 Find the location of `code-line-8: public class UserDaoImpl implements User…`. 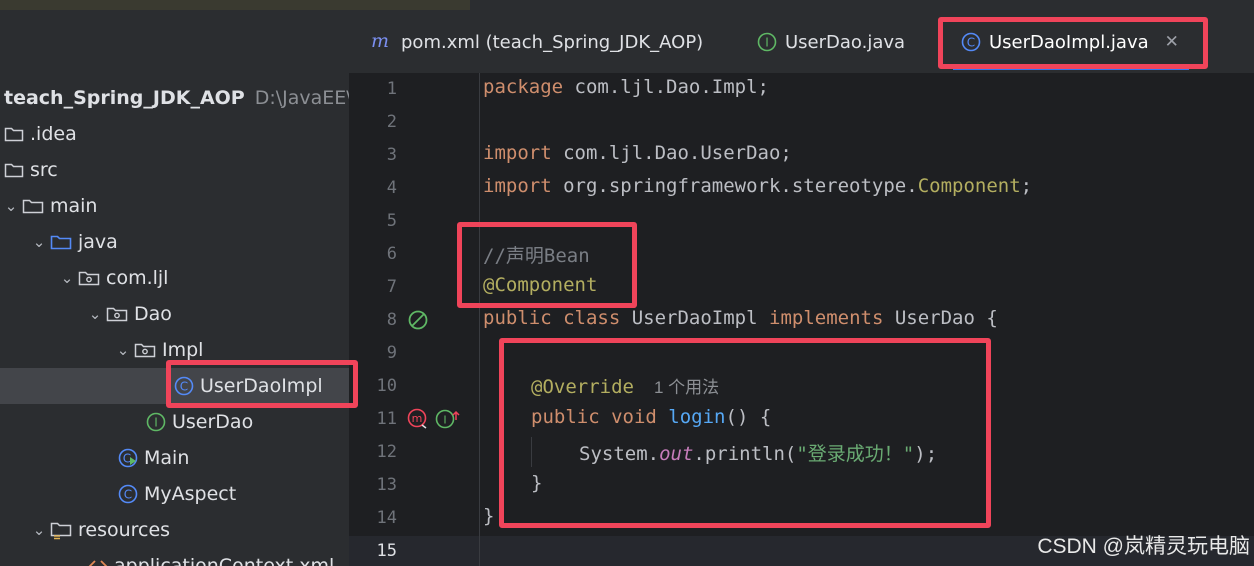

code-line-8: public class UserDaoImpl implements User… is located at coordinates (740, 318).